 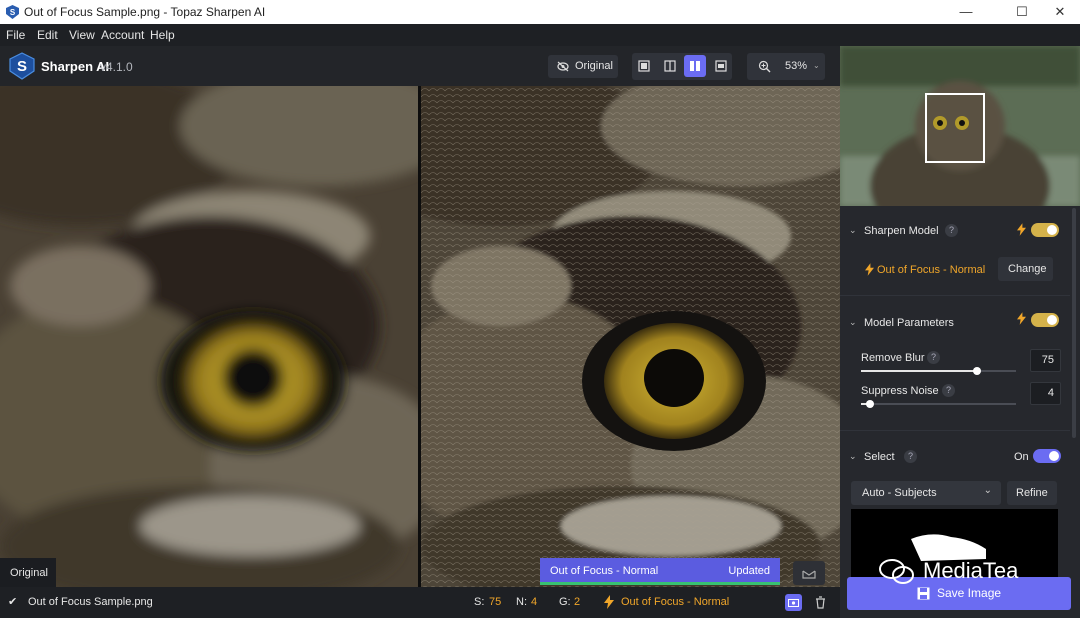 I want to click on sharpen-model-toggle, so click(x=1045, y=230).